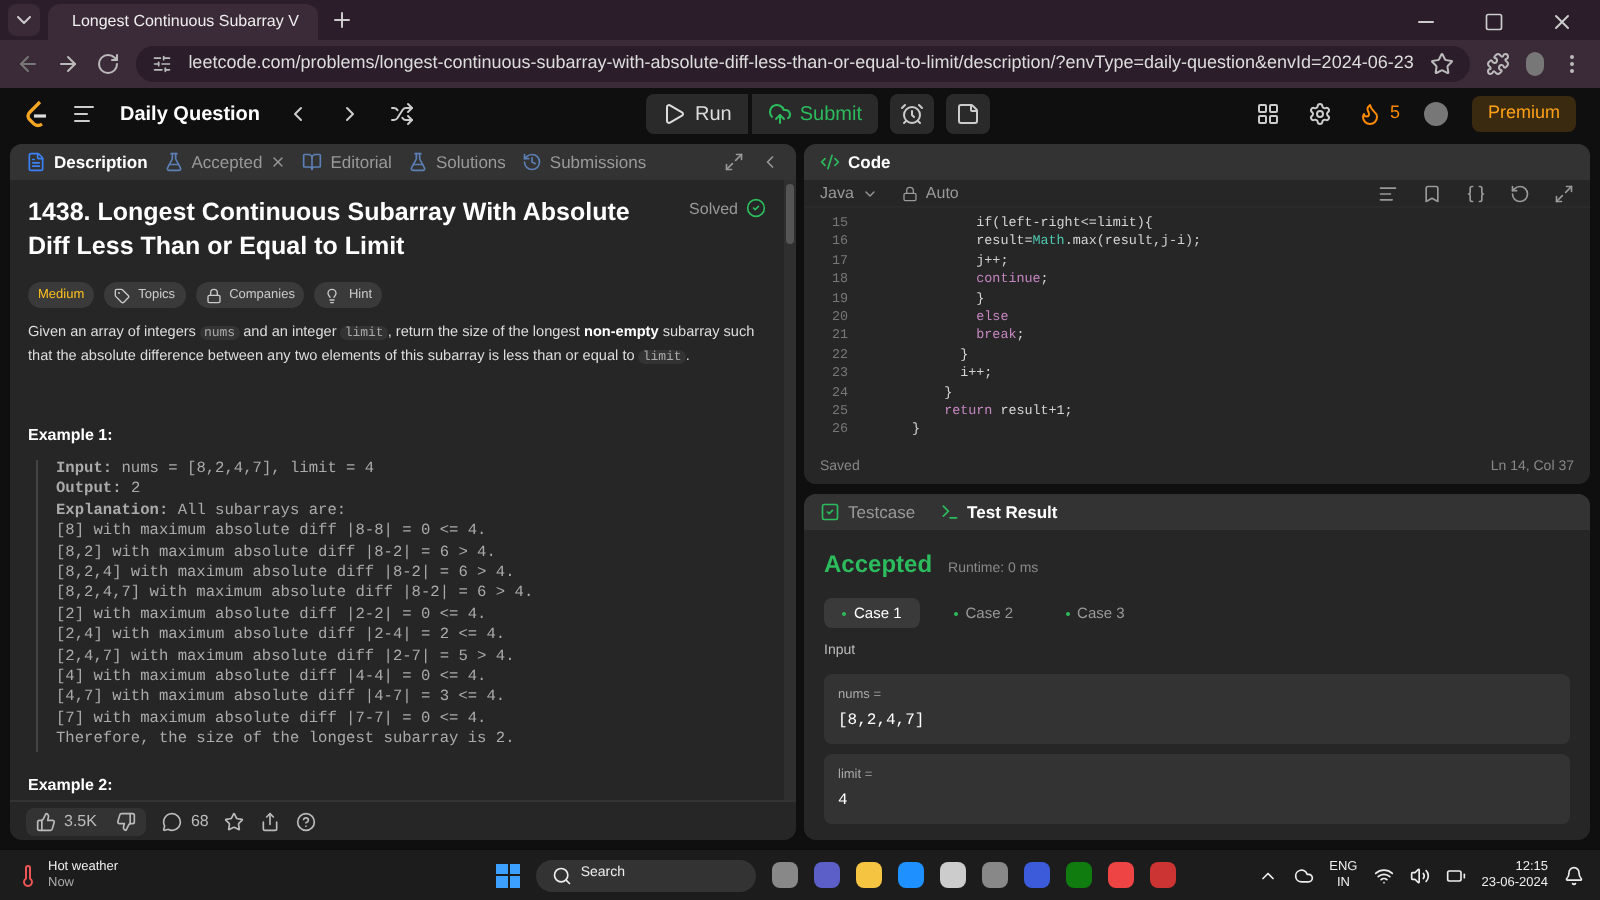 This screenshot has height=900, width=1600. I want to click on auto-mode-label: Auto, so click(942, 193).